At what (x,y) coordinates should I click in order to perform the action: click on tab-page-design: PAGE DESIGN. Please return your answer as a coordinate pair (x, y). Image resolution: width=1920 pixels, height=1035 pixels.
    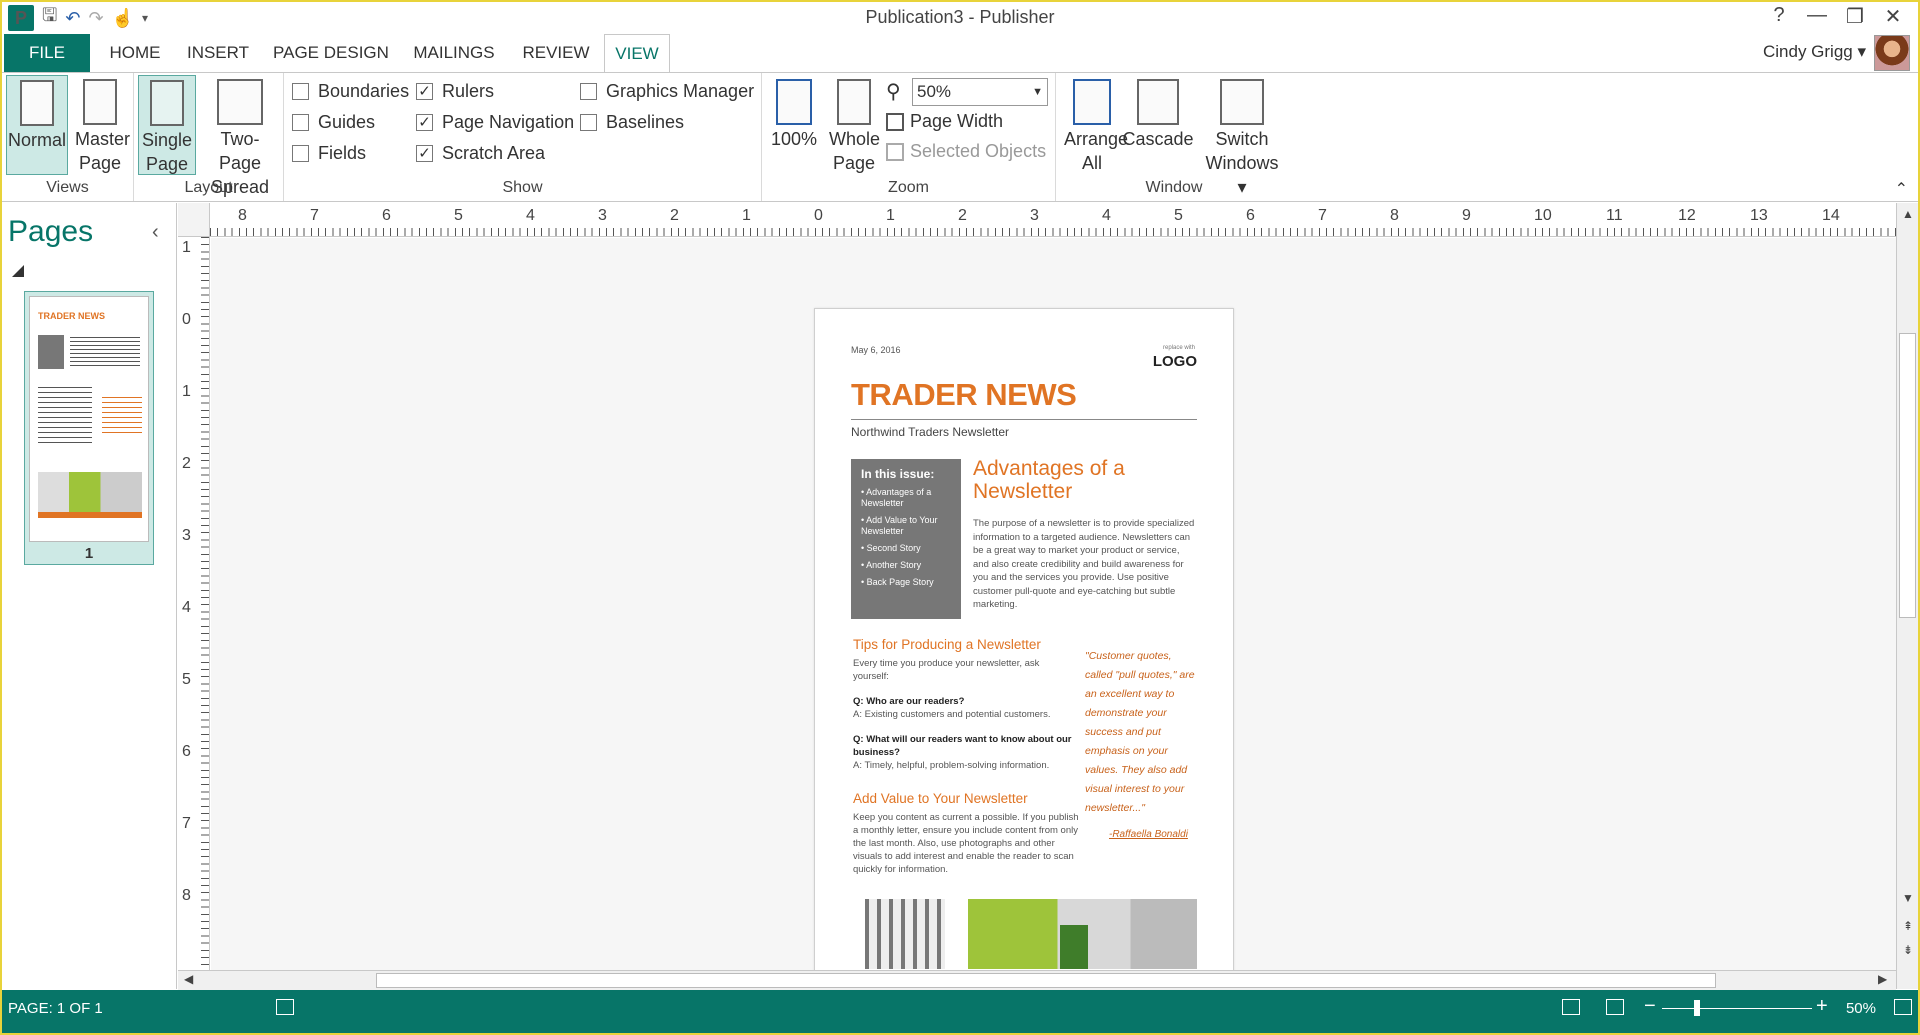
    Looking at the image, I should click on (331, 53).